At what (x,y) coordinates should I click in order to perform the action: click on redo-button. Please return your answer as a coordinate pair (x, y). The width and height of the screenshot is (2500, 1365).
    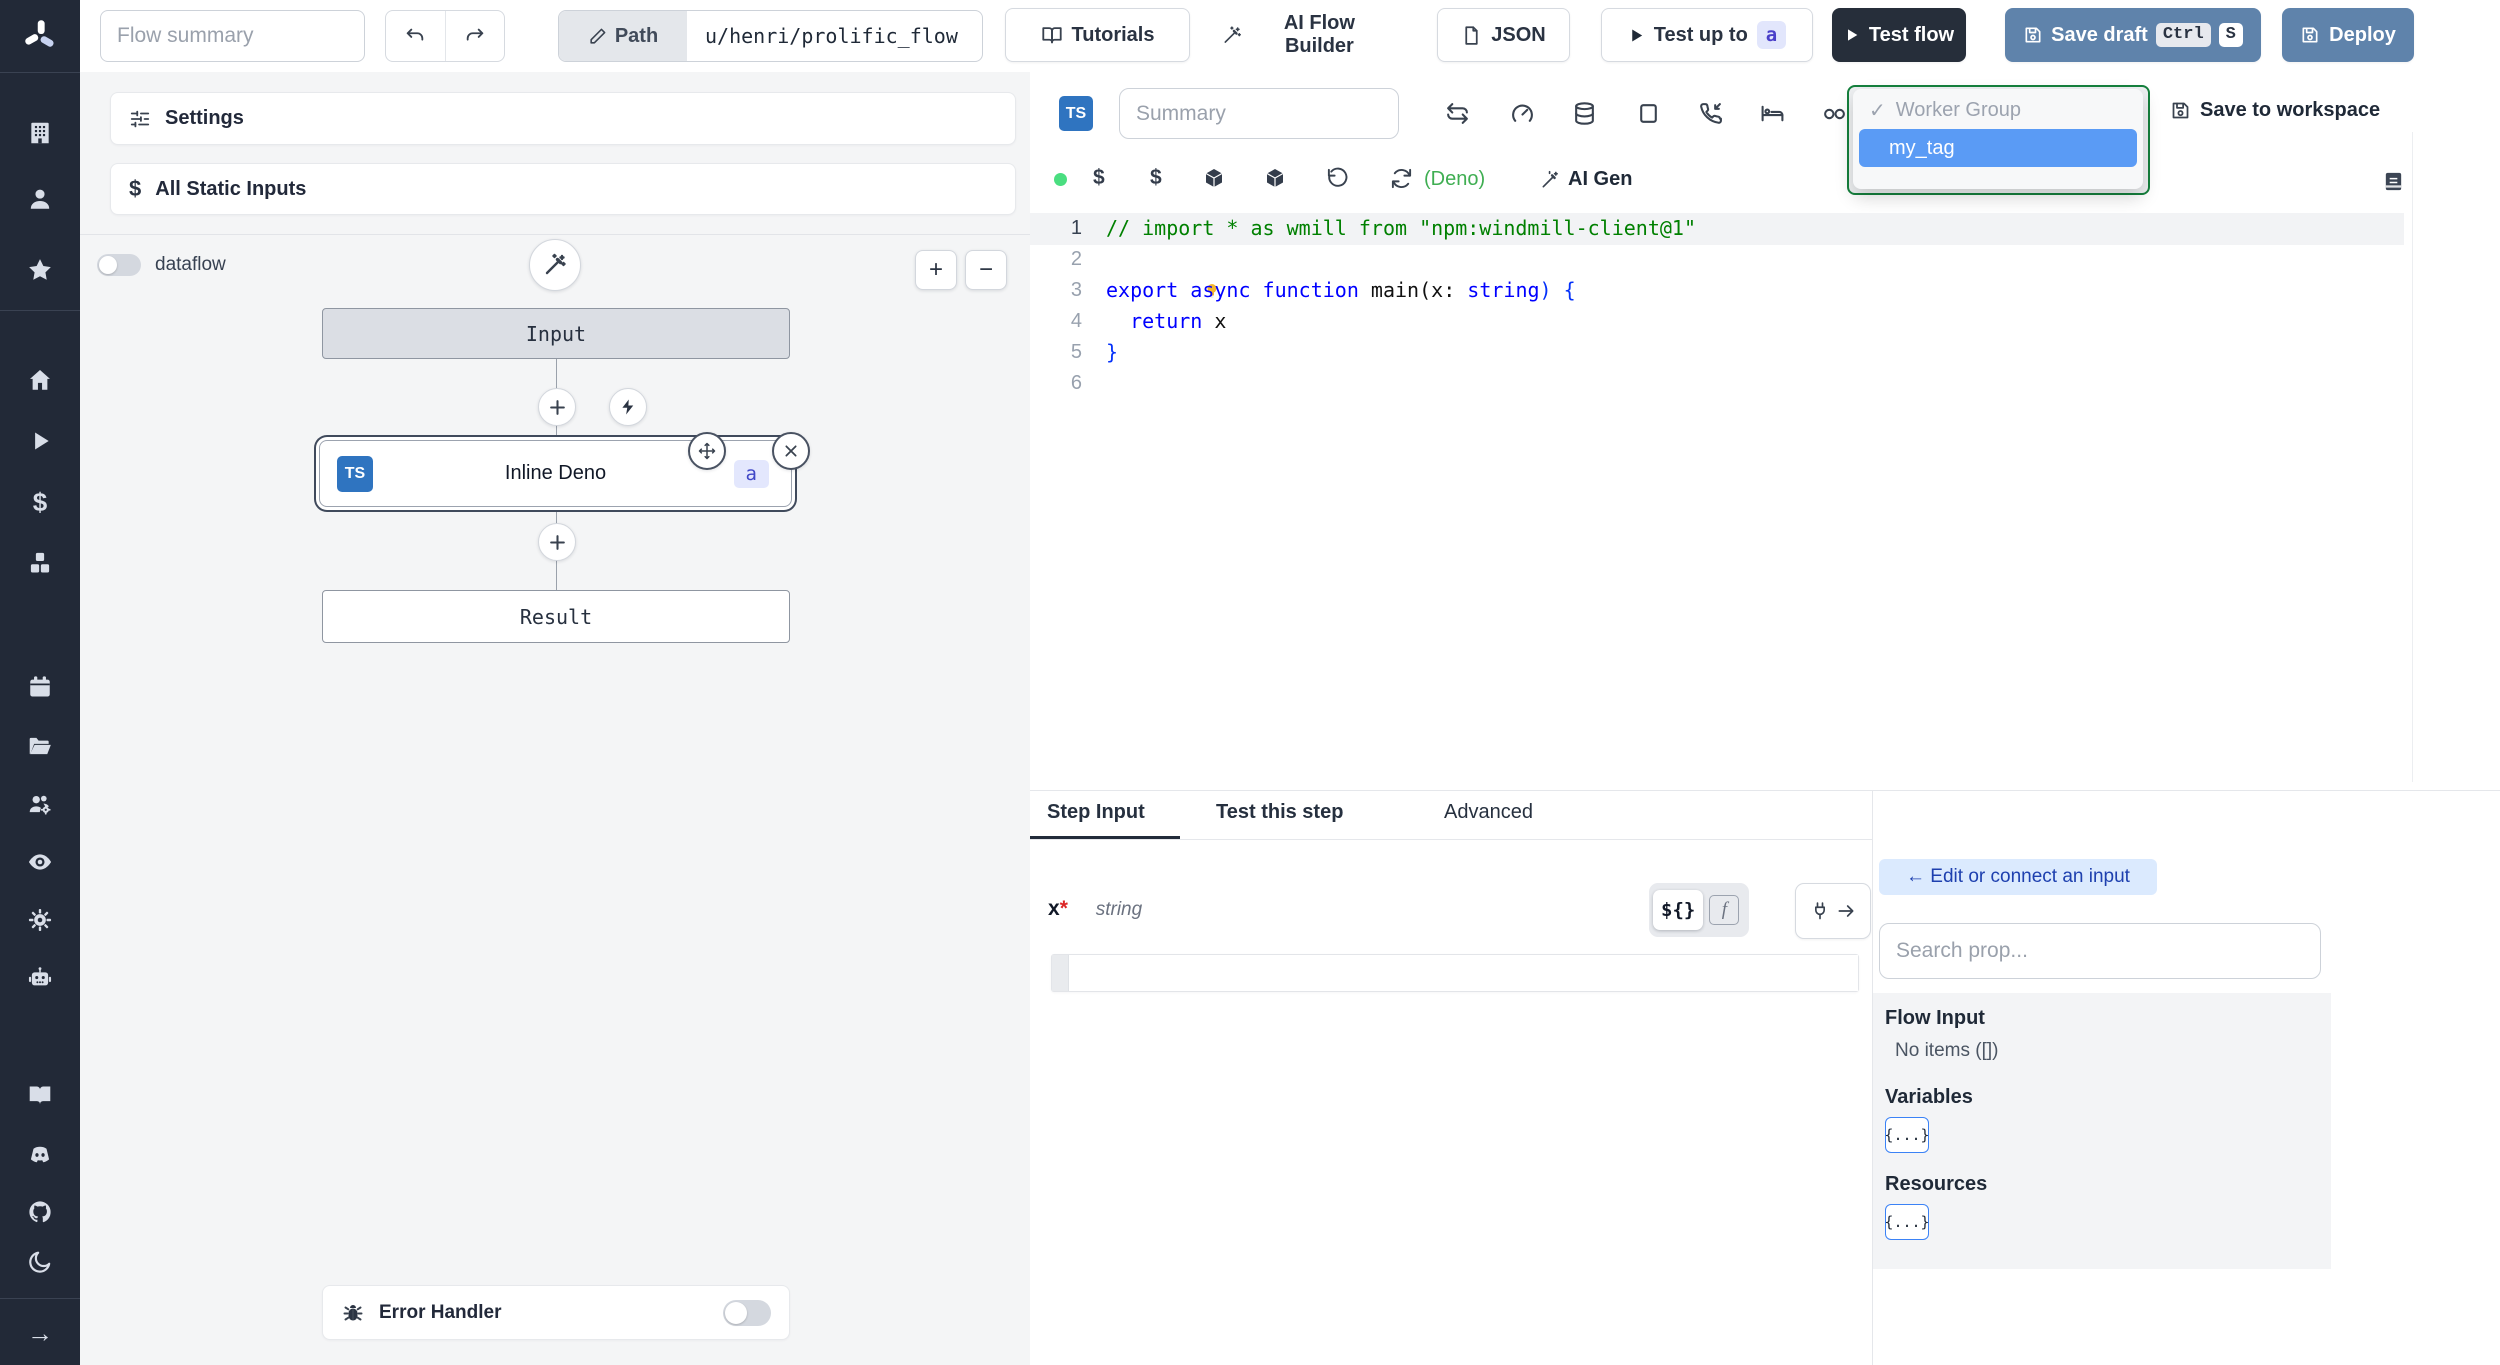
    Looking at the image, I should click on (475, 36).